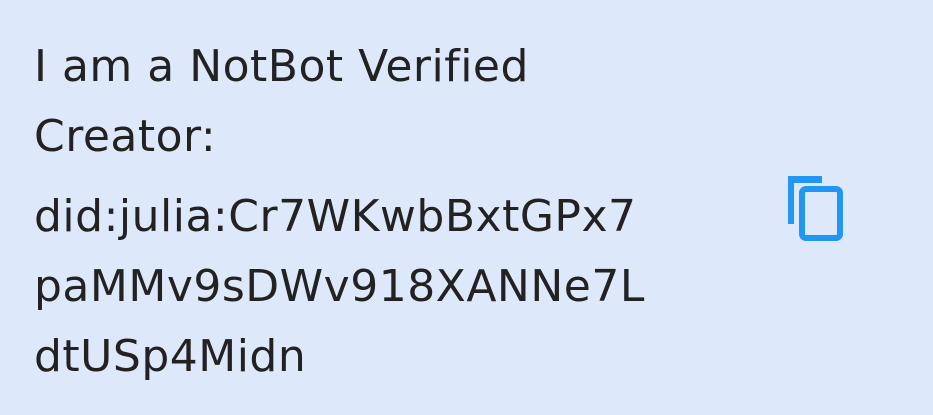 The image size is (933, 415). I want to click on copy-icon, so click(815, 208).